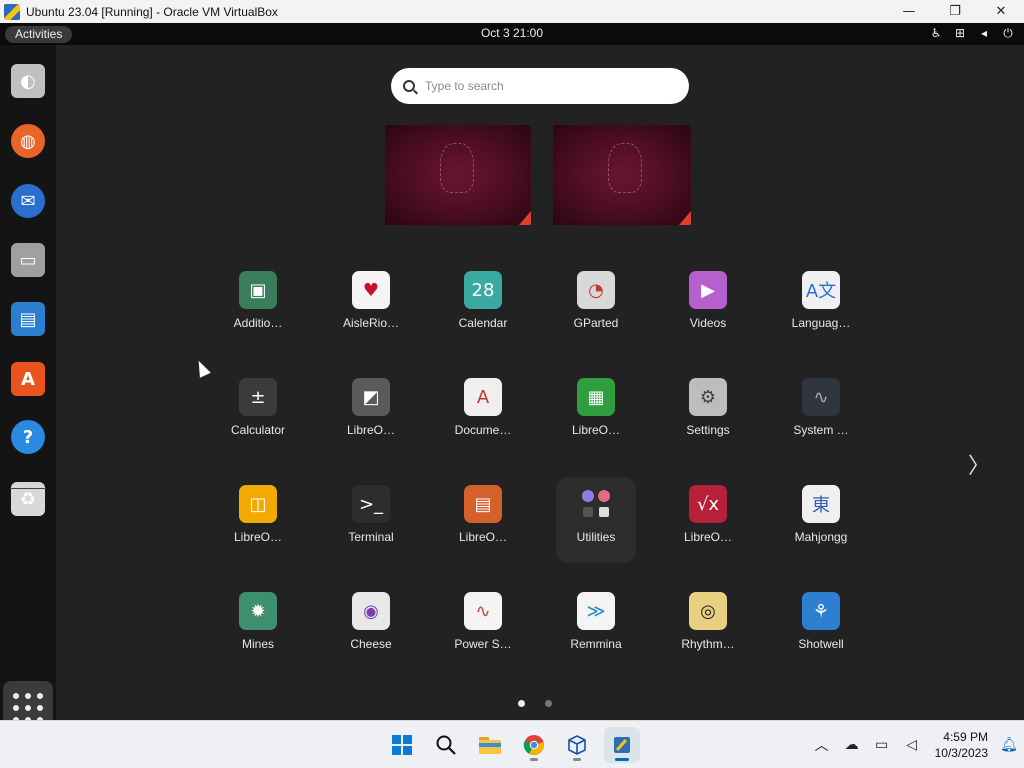  What do you see at coordinates (984, 33) in the screenshot?
I see `volume-icon: ◂` at bounding box center [984, 33].